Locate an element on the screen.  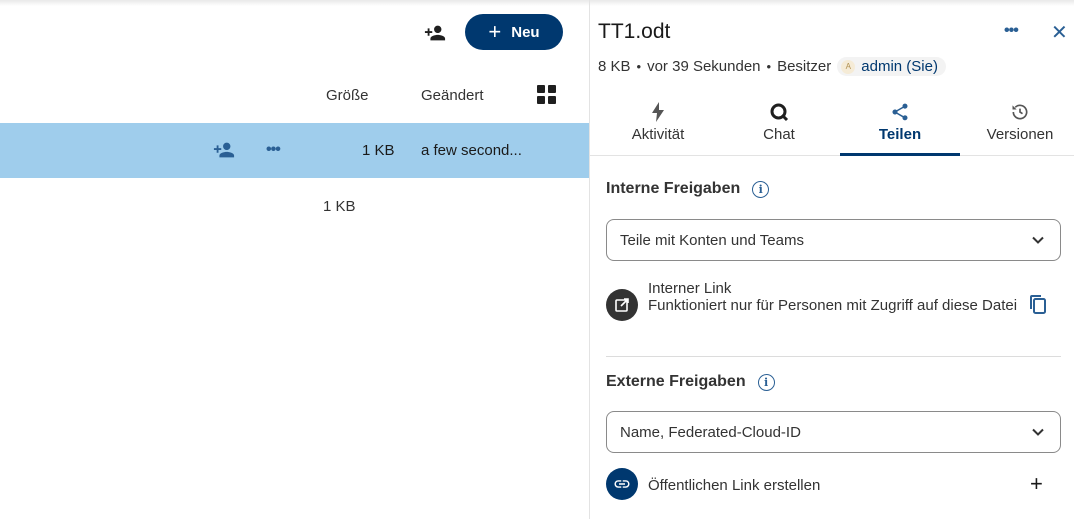
sidebar-more-icon: ••• is located at coordinates (1011, 31).